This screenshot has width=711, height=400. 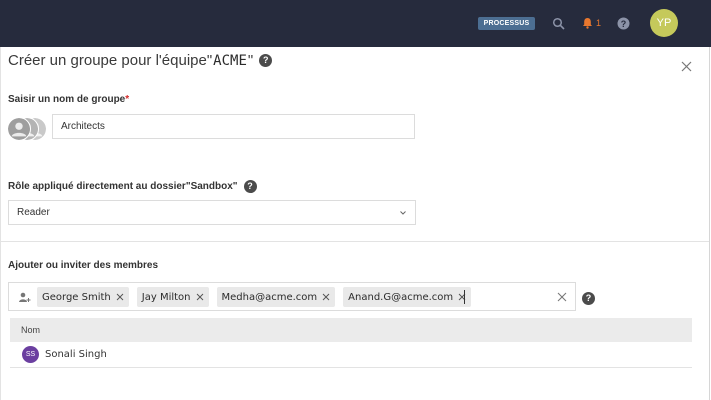 I want to click on group-name-label-text: Saisir un nom de groupe, so click(x=67, y=99).